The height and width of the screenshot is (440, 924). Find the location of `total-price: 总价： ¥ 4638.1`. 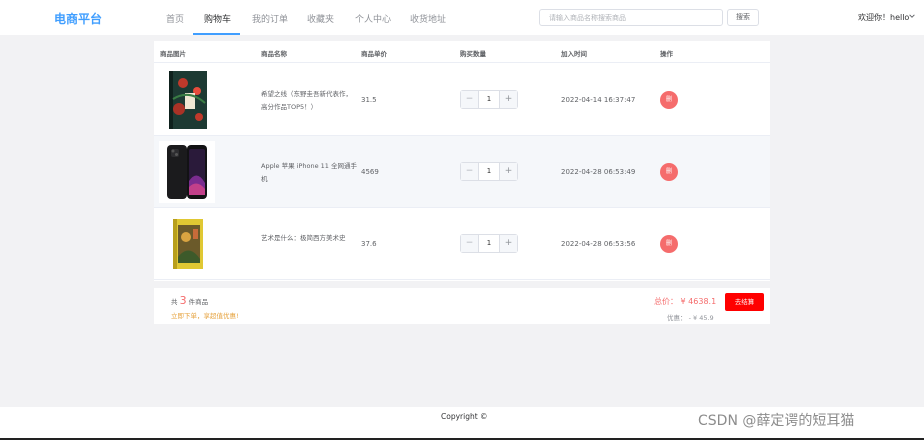

total-price: 总价： ¥ 4638.1 is located at coordinates (685, 301).